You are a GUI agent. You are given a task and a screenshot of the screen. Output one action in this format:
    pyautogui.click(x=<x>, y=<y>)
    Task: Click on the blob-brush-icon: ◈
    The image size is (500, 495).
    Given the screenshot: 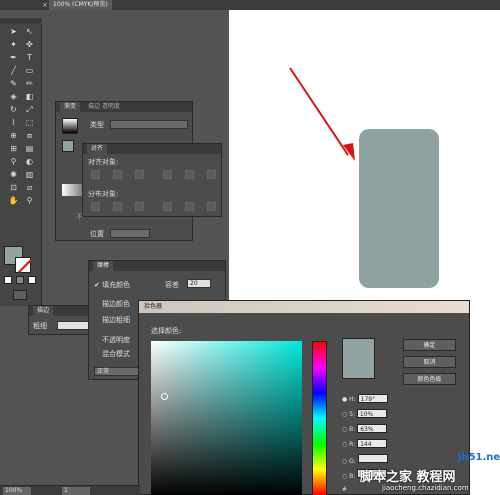 What is the action you would take?
    pyautogui.click(x=13, y=96)
    